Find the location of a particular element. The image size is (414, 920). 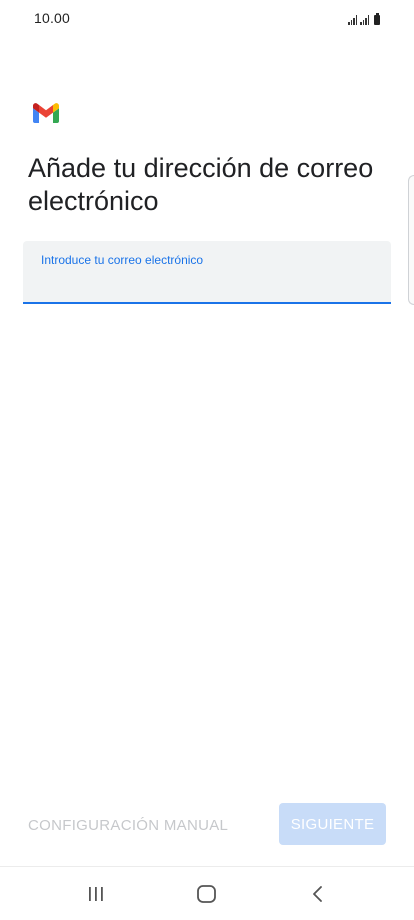

nav-bar is located at coordinates (207, 893).